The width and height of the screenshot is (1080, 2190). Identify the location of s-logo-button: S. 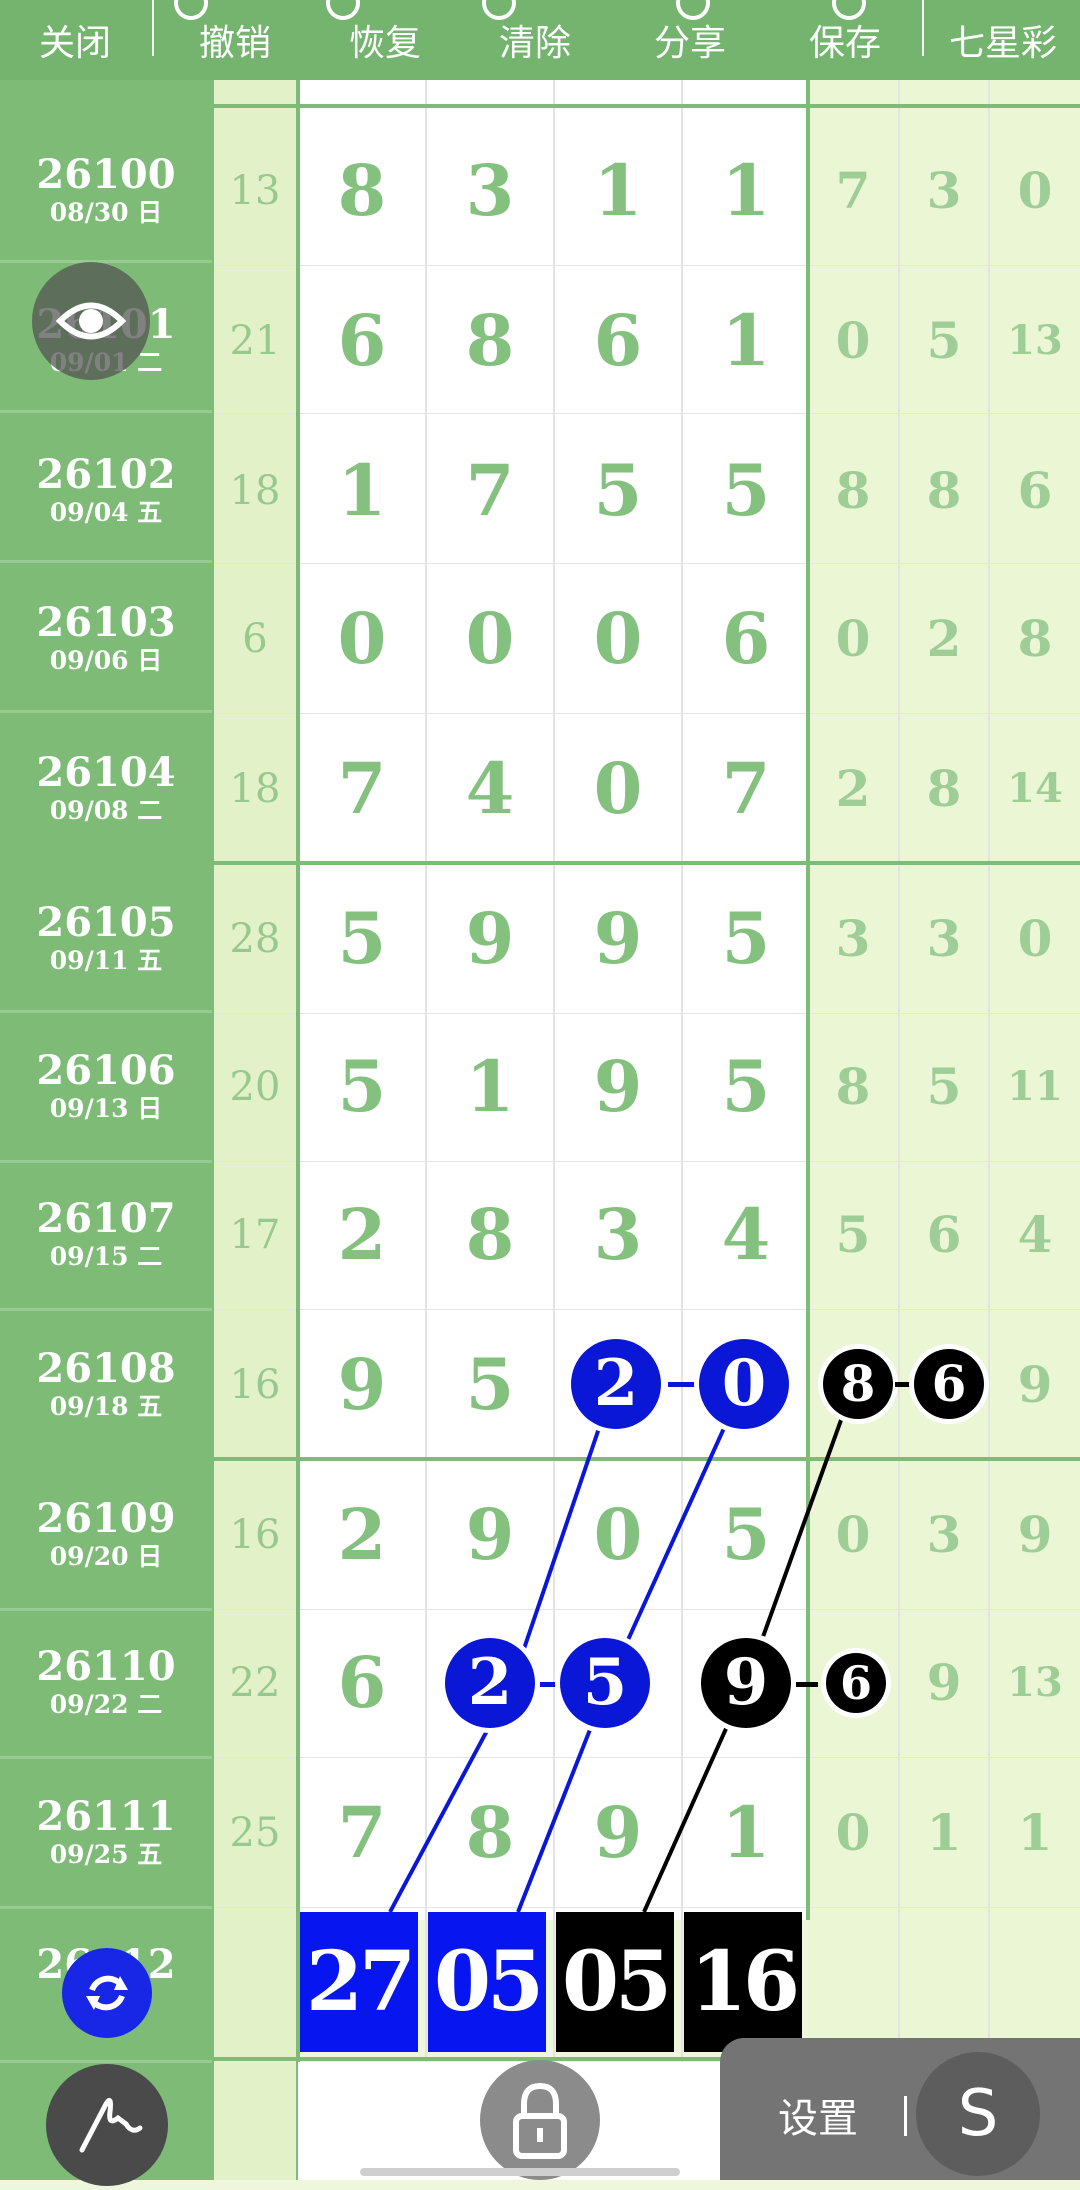
(978, 2114).